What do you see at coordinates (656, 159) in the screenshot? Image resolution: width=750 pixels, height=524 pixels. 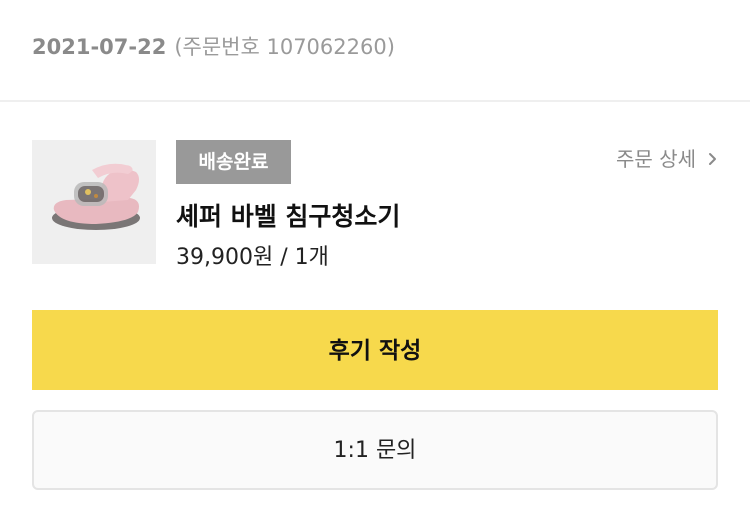 I see `order-detail-label: 주문 상세` at bounding box center [656, 159].